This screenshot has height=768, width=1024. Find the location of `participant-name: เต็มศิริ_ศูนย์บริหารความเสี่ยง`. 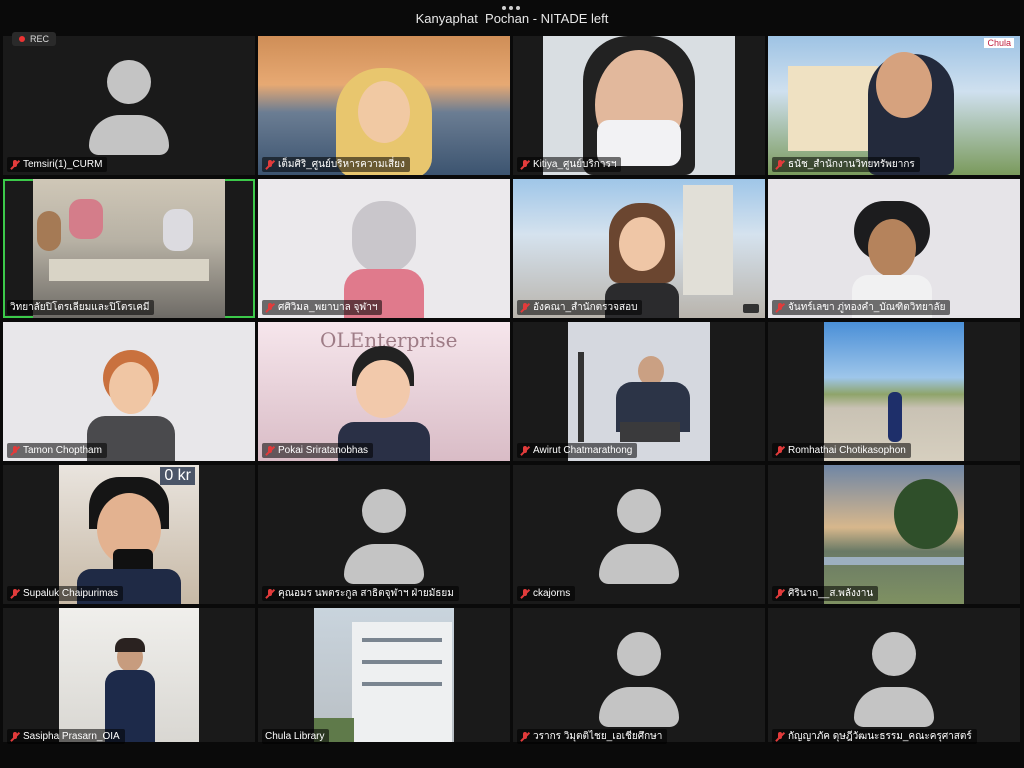

participant-name: เต็มศิริ_ศูนย์บริหารความเสี่ยง is located at coordinates (336, 164).